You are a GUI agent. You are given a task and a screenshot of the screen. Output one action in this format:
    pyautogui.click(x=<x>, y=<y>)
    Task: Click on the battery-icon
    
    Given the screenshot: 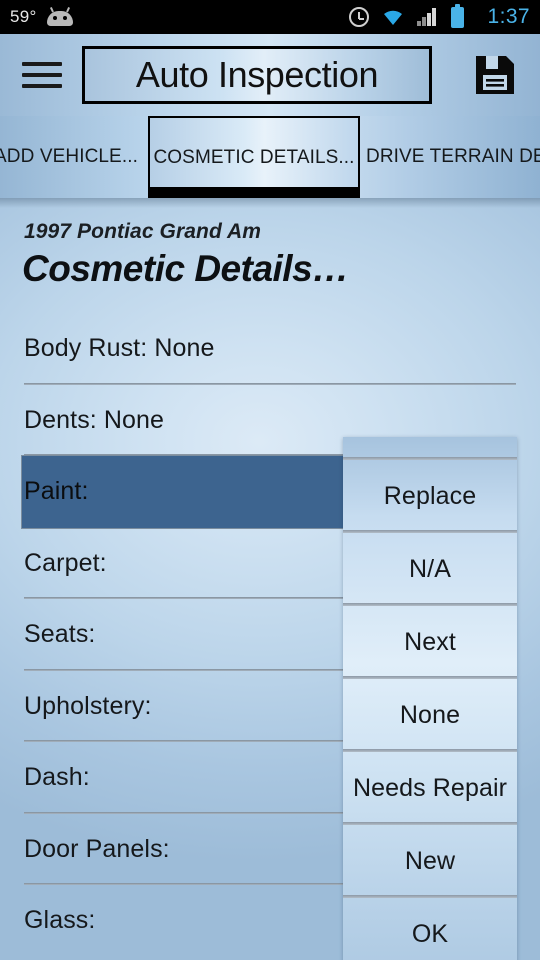 What is the action you would take?
    pyautogui.click(x=457, y=15)
    